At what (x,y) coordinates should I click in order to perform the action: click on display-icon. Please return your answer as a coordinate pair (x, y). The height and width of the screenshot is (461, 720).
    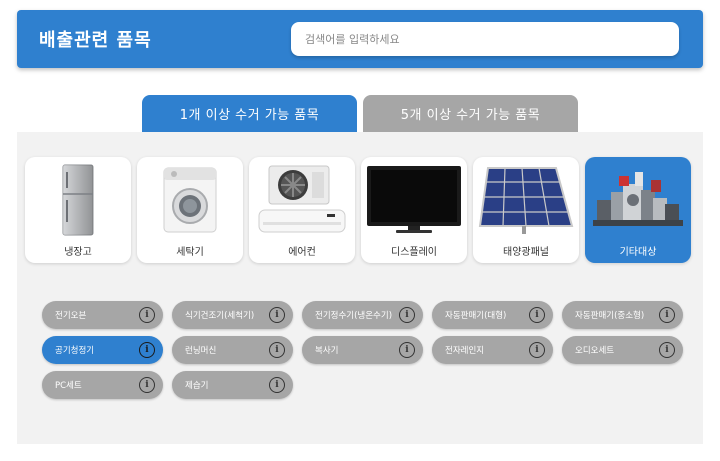
    Looking at the image, I should click on (414, 200).